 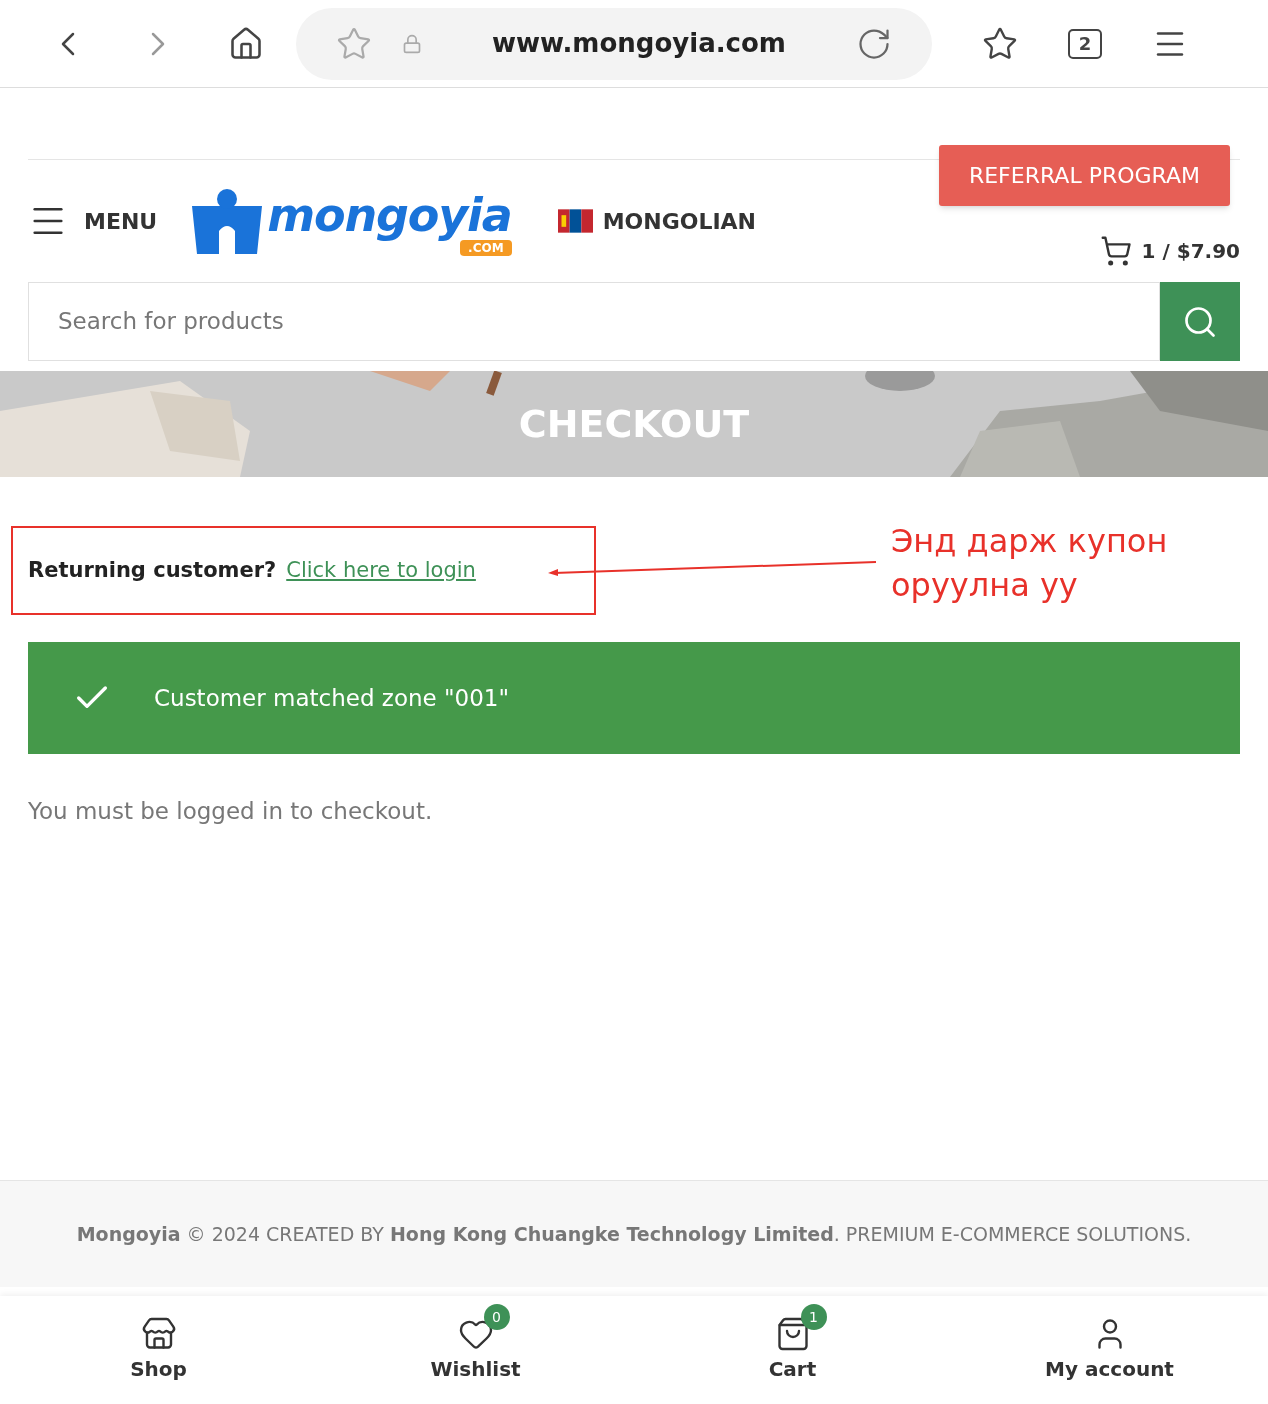 What do you see at coordinates (1190, 251) in the screenshot?
I see `cart-total: 1 / $7.90` at bounding box center [1190, 251].